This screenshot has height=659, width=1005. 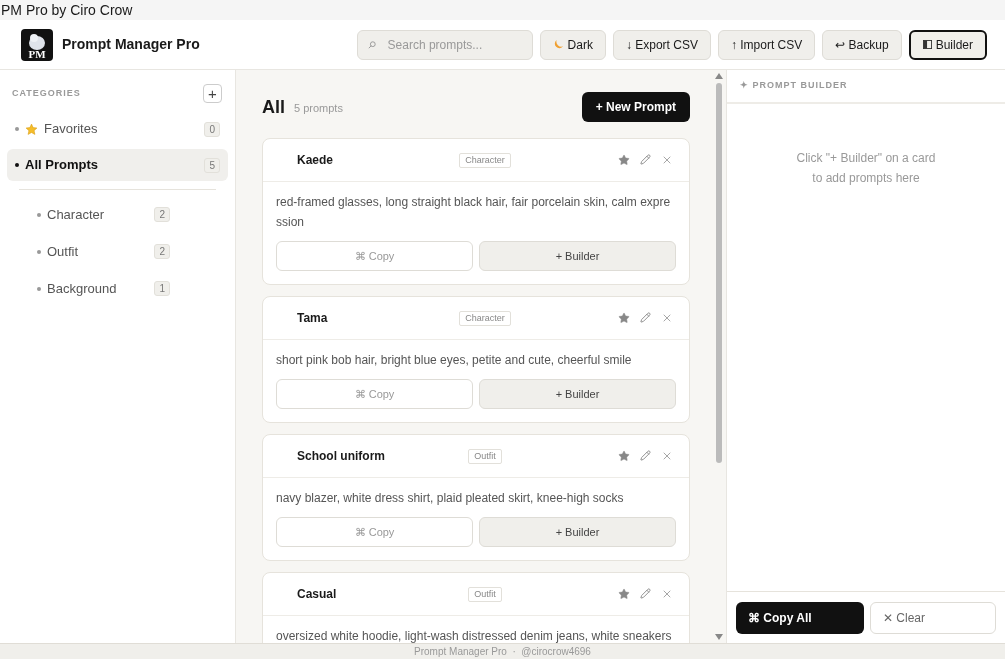 What do you see at coordinates (117, 129) in the screenshot?
I see `sidebar-item: Favorites 0` at bounding box center [117, 129].